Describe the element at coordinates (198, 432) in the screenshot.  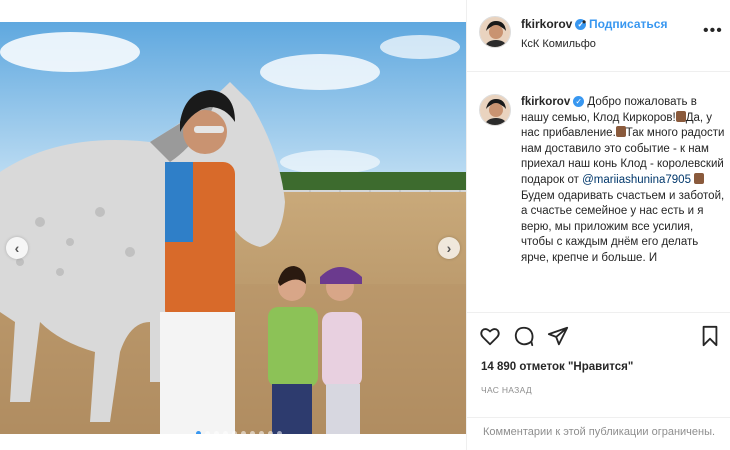
I see `carousel-dot-active` at that location.